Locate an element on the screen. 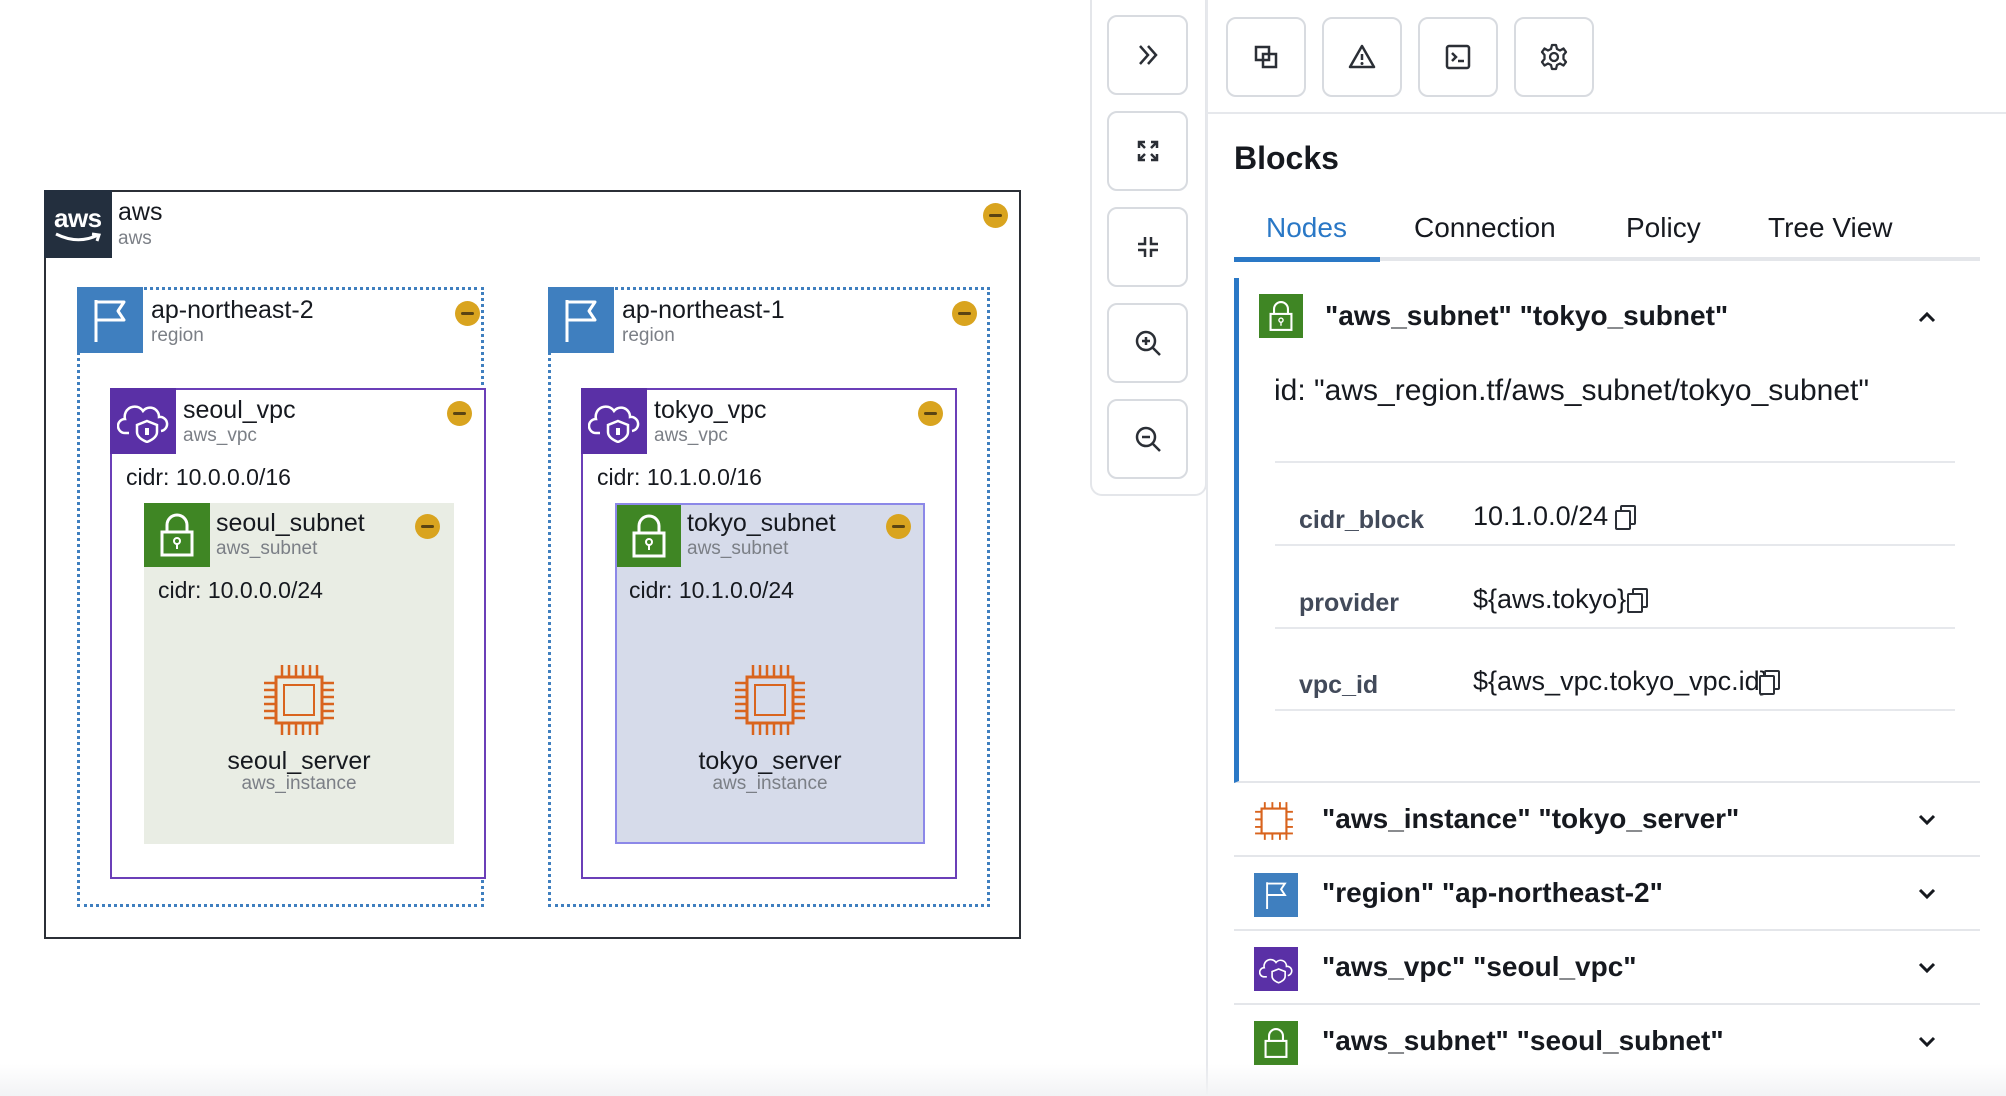 The width and height of the screenshot is (2006, 1096). shrink-view-button is located at coordinates (1147, 247).